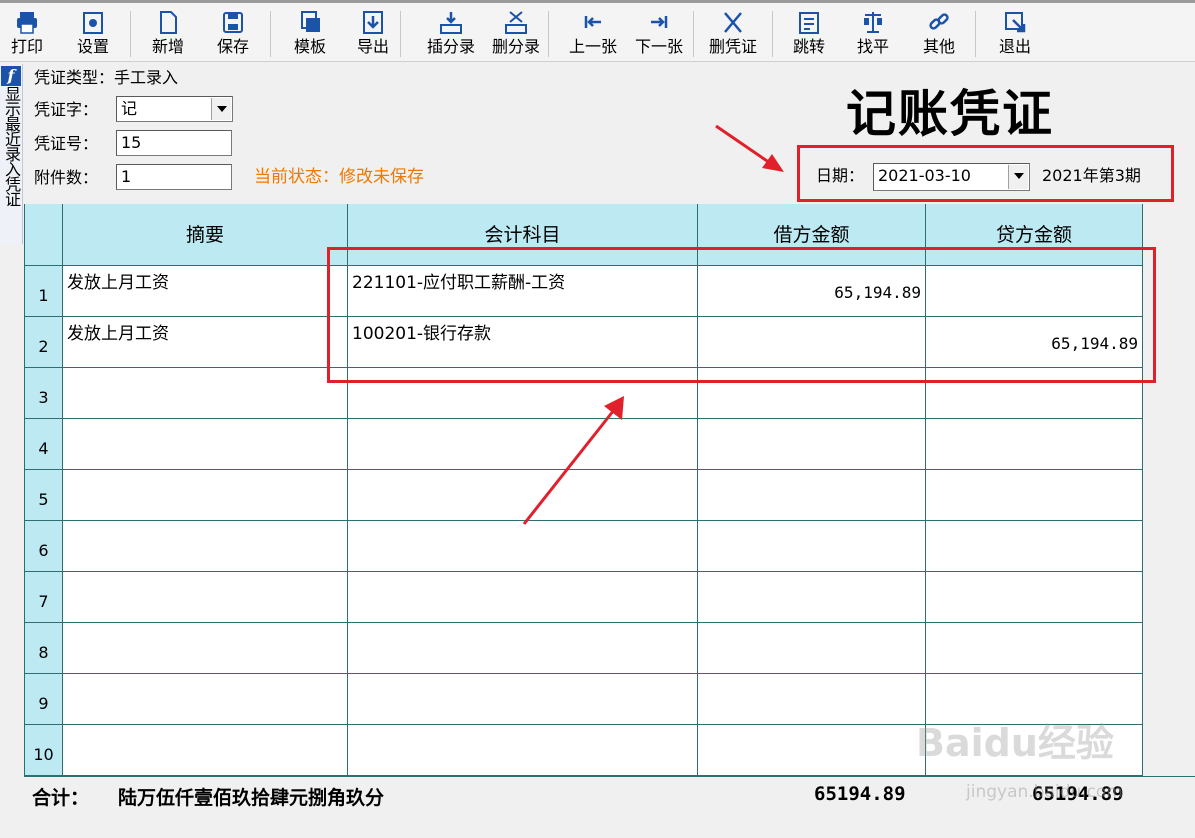 Image resolution: width=1195 pixels, height=838 pixels. What do you see at coordinates (749, 148) in the screenshot?
I see `arrow-to-date` at bounding box center [749, 148].